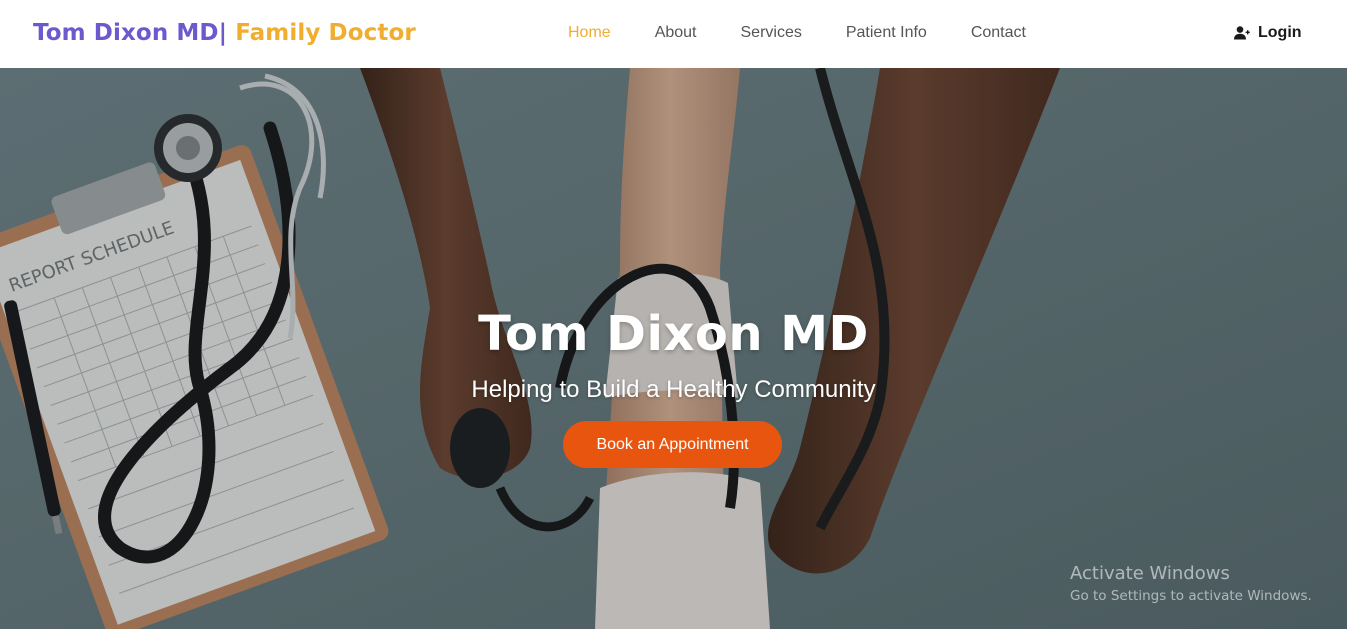 The height and width of the screenshot is (629, 1347). What do you see at coordinates (589, 33) in the screenshot?
I see `nav-home: Home` at bounding box center [589, 33].